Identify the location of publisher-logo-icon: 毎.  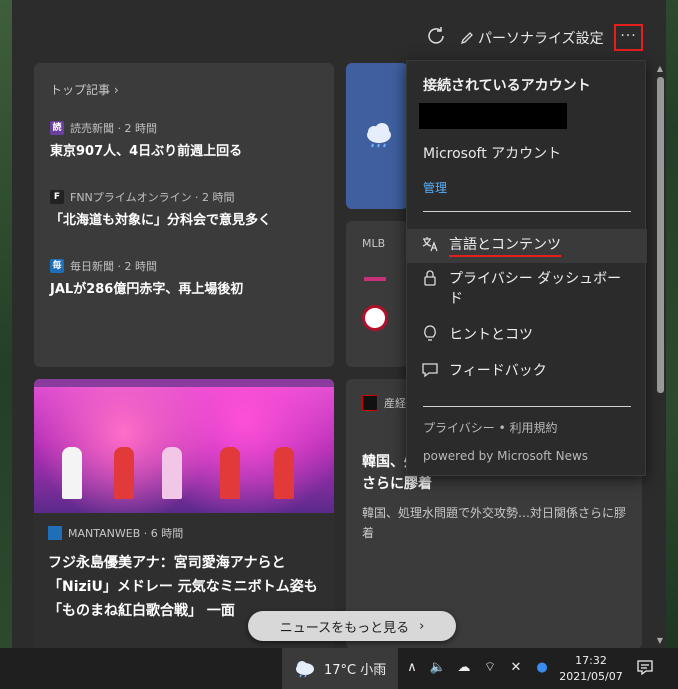
(57, 266).